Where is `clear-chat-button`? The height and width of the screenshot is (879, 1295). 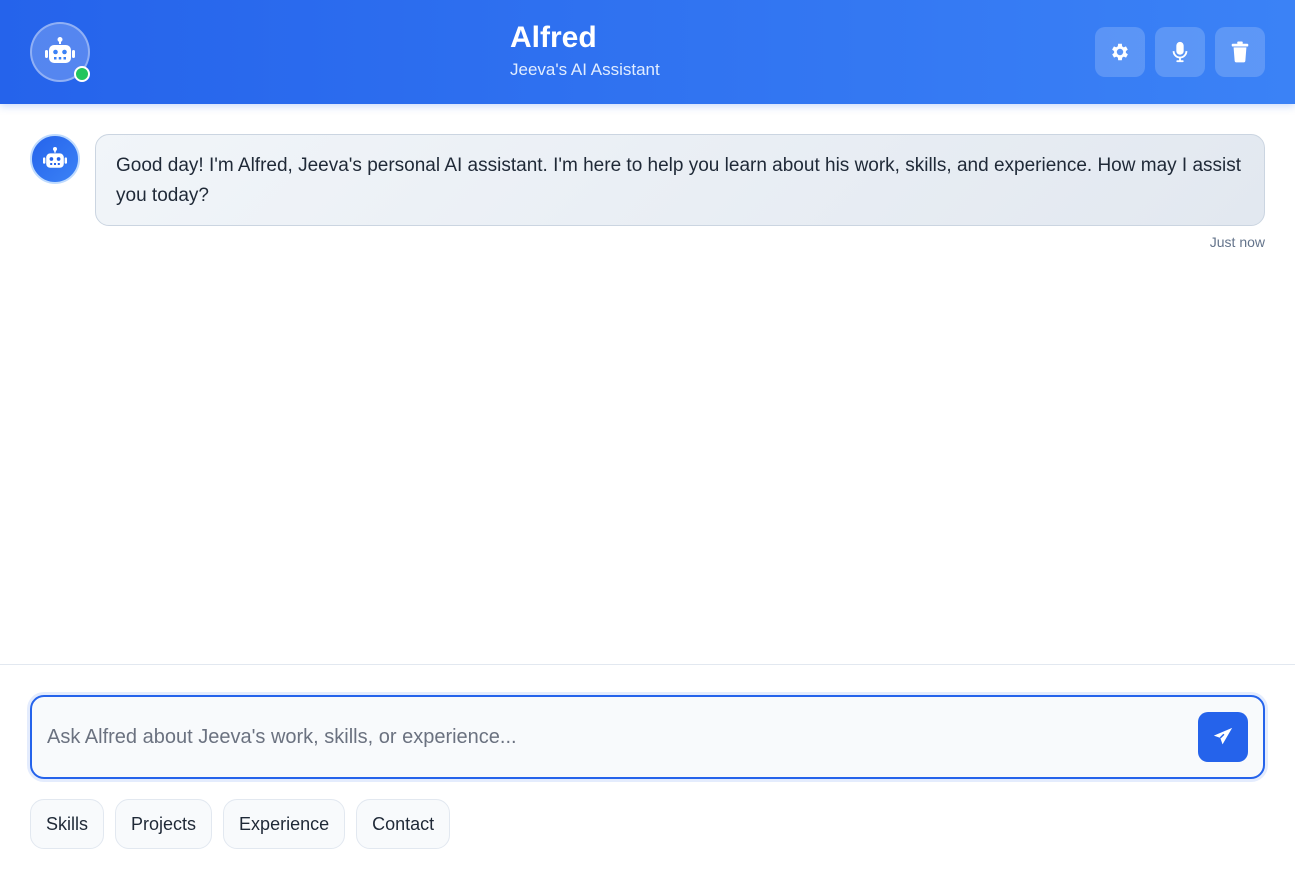 clear-chat-button is located at coordinates (1240, 52).